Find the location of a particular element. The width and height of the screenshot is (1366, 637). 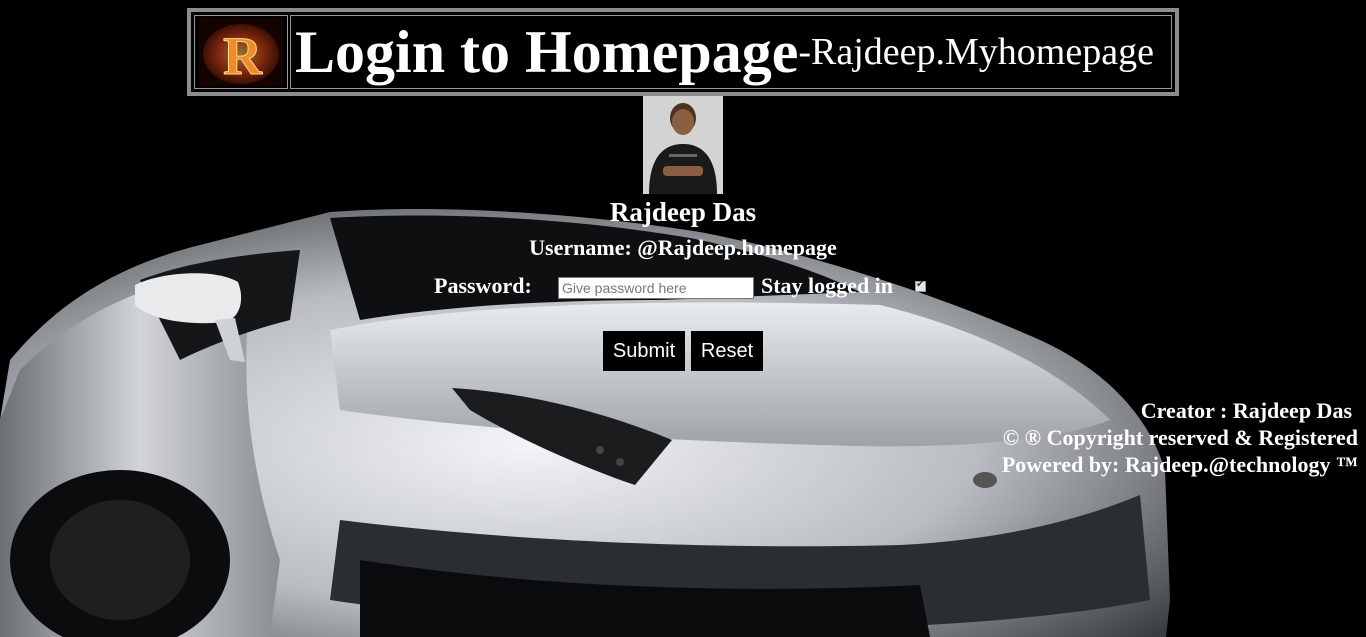

copyright-text: © ® Copyright reserved & Registered is located at coordinates (1180, 437).